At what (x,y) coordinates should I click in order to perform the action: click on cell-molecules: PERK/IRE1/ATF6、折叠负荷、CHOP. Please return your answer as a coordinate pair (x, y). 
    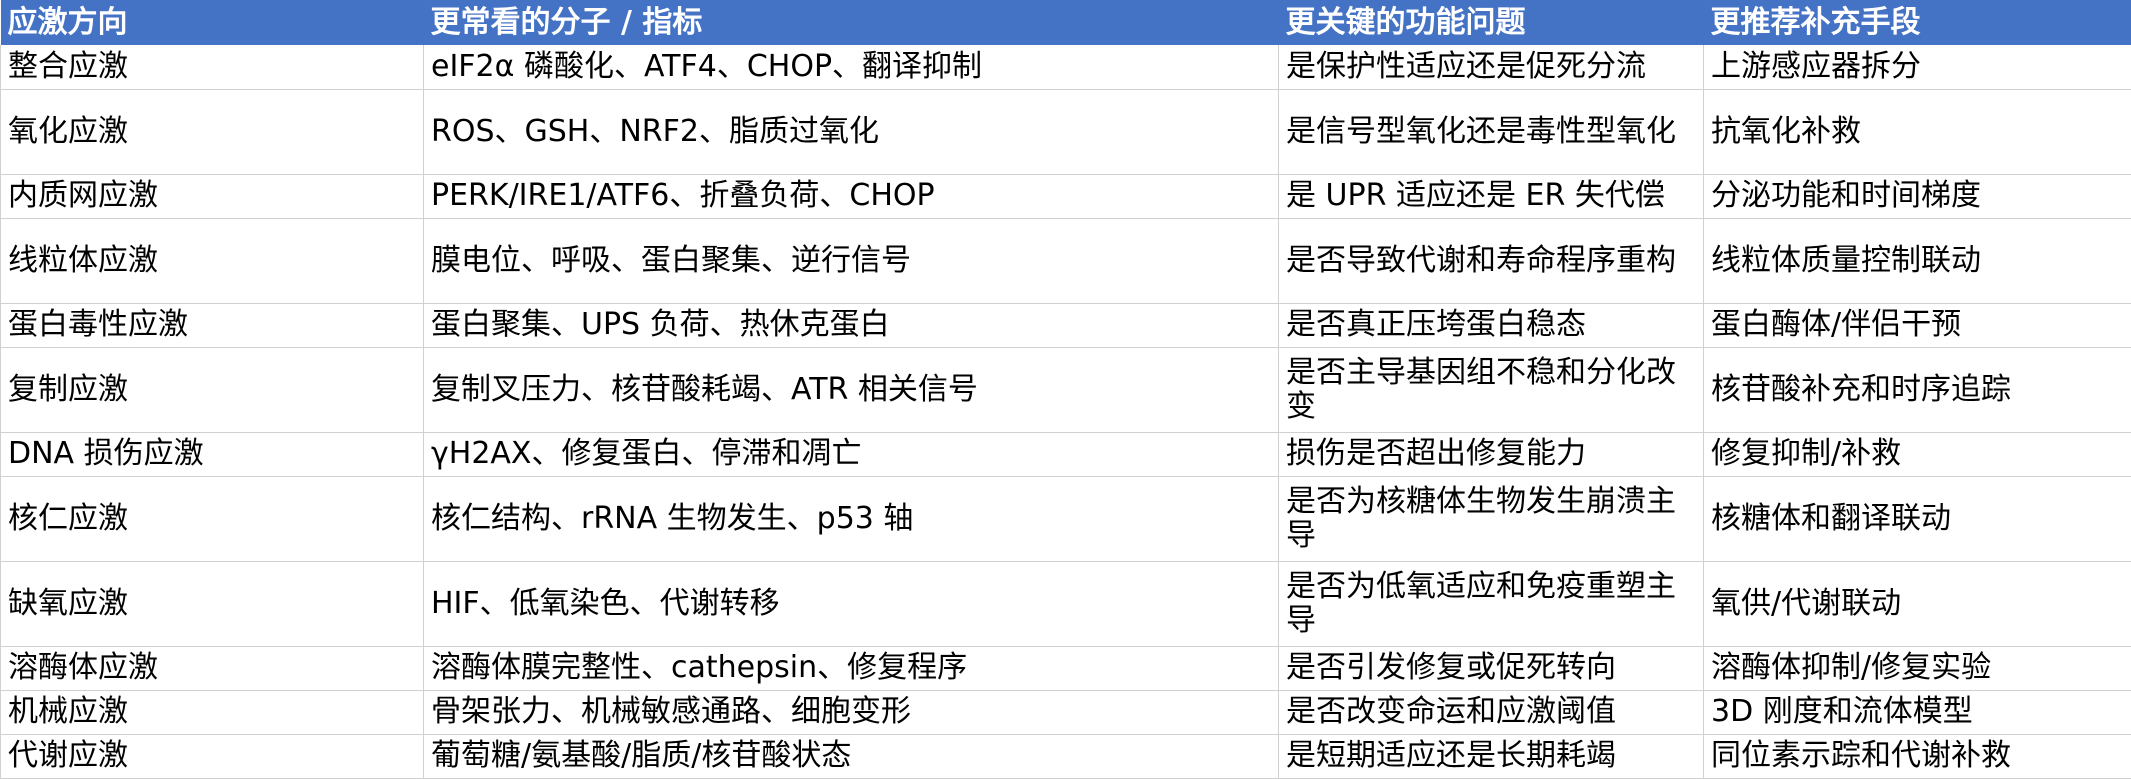
    Looking at the image, I should click on (851, 196).